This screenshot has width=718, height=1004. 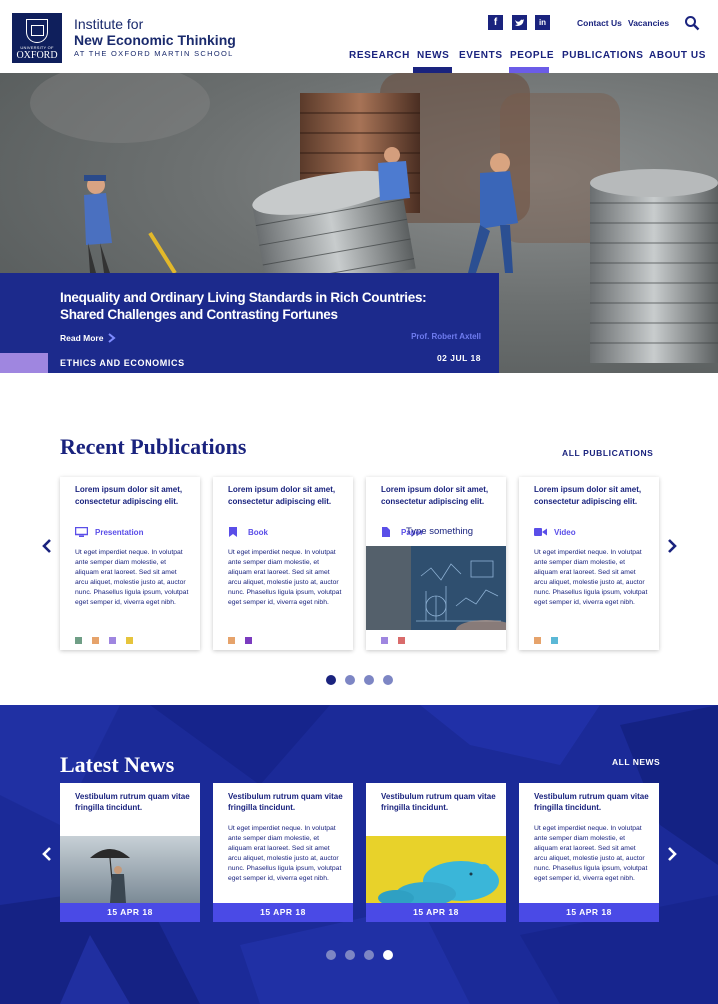 I want to click on publication-type: Presentation, so click(x=109, y=531).